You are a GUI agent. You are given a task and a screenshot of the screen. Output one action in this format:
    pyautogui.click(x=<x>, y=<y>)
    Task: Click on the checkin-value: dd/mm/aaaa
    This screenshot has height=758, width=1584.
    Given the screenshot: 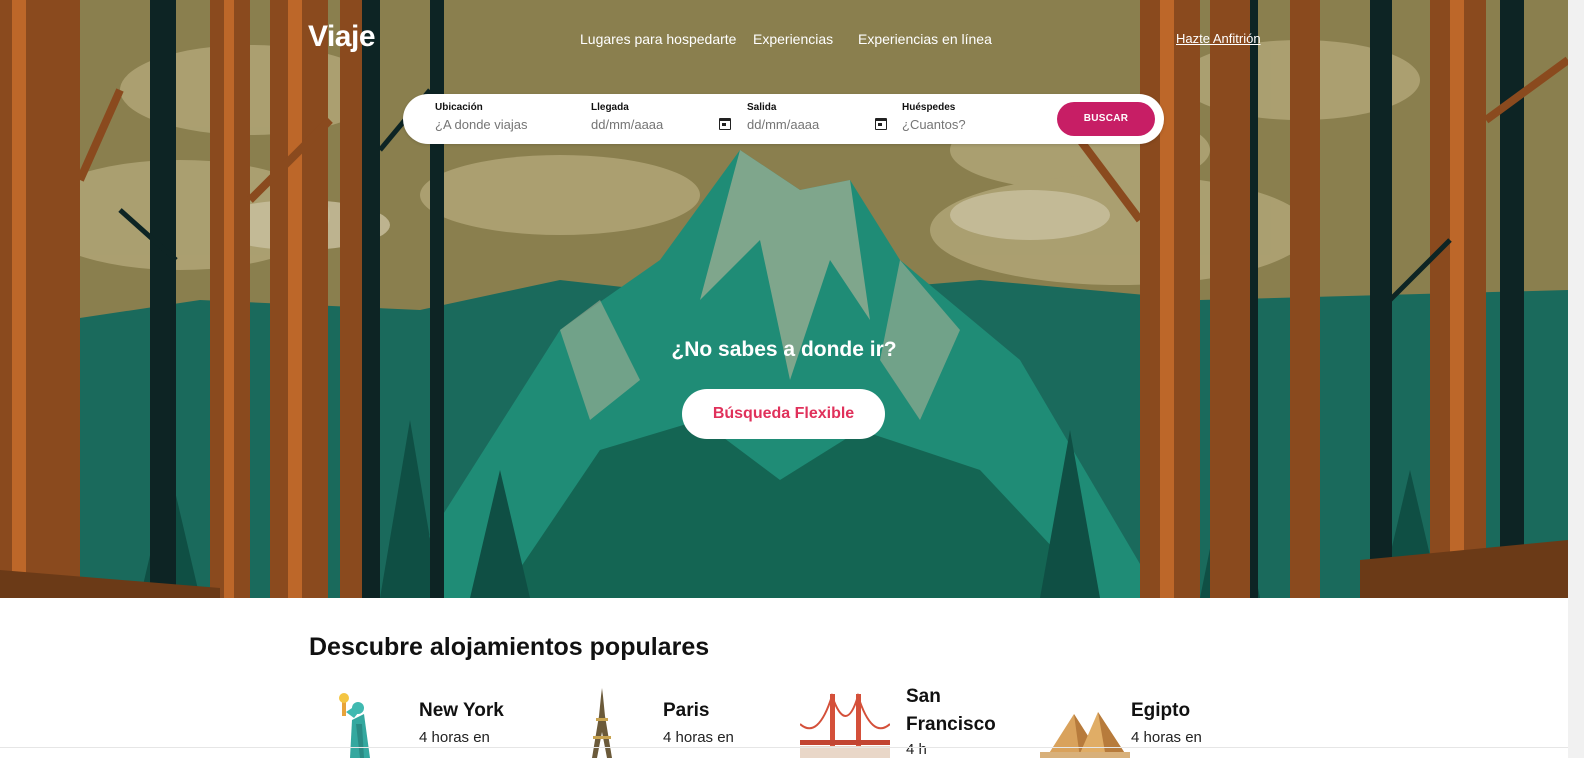 What is the action you would take?
    pyautogui.click(x=627, y=124)
    